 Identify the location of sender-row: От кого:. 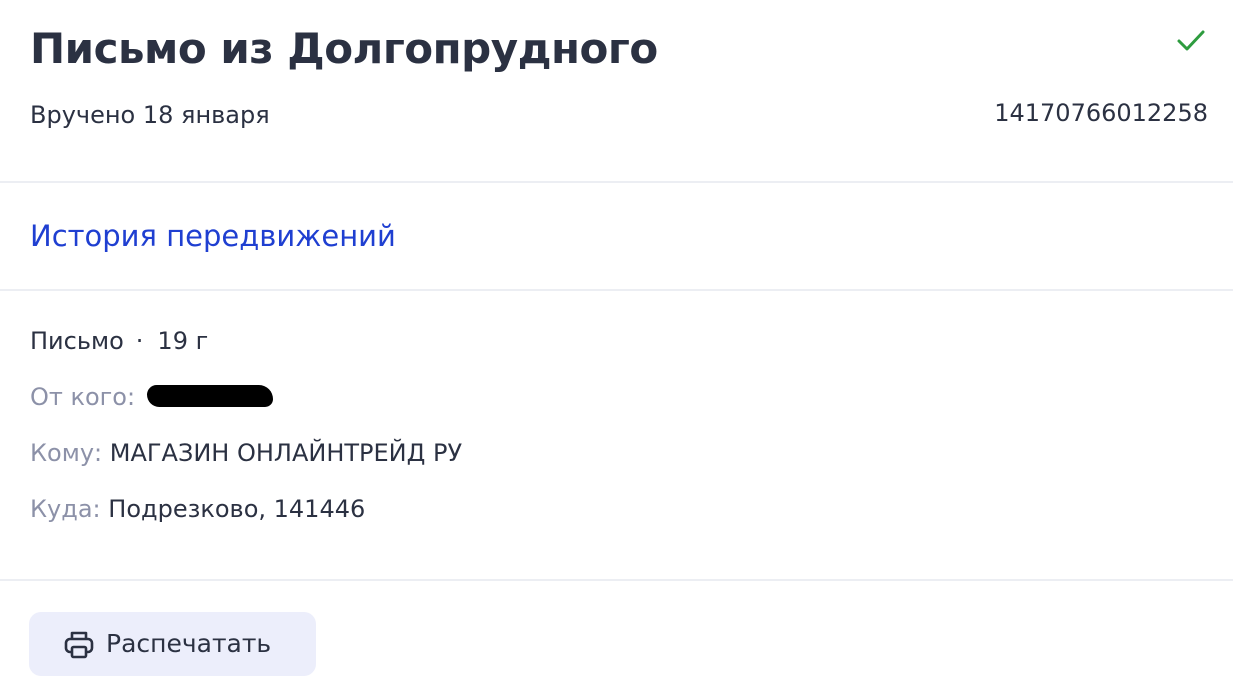
(151, 397).